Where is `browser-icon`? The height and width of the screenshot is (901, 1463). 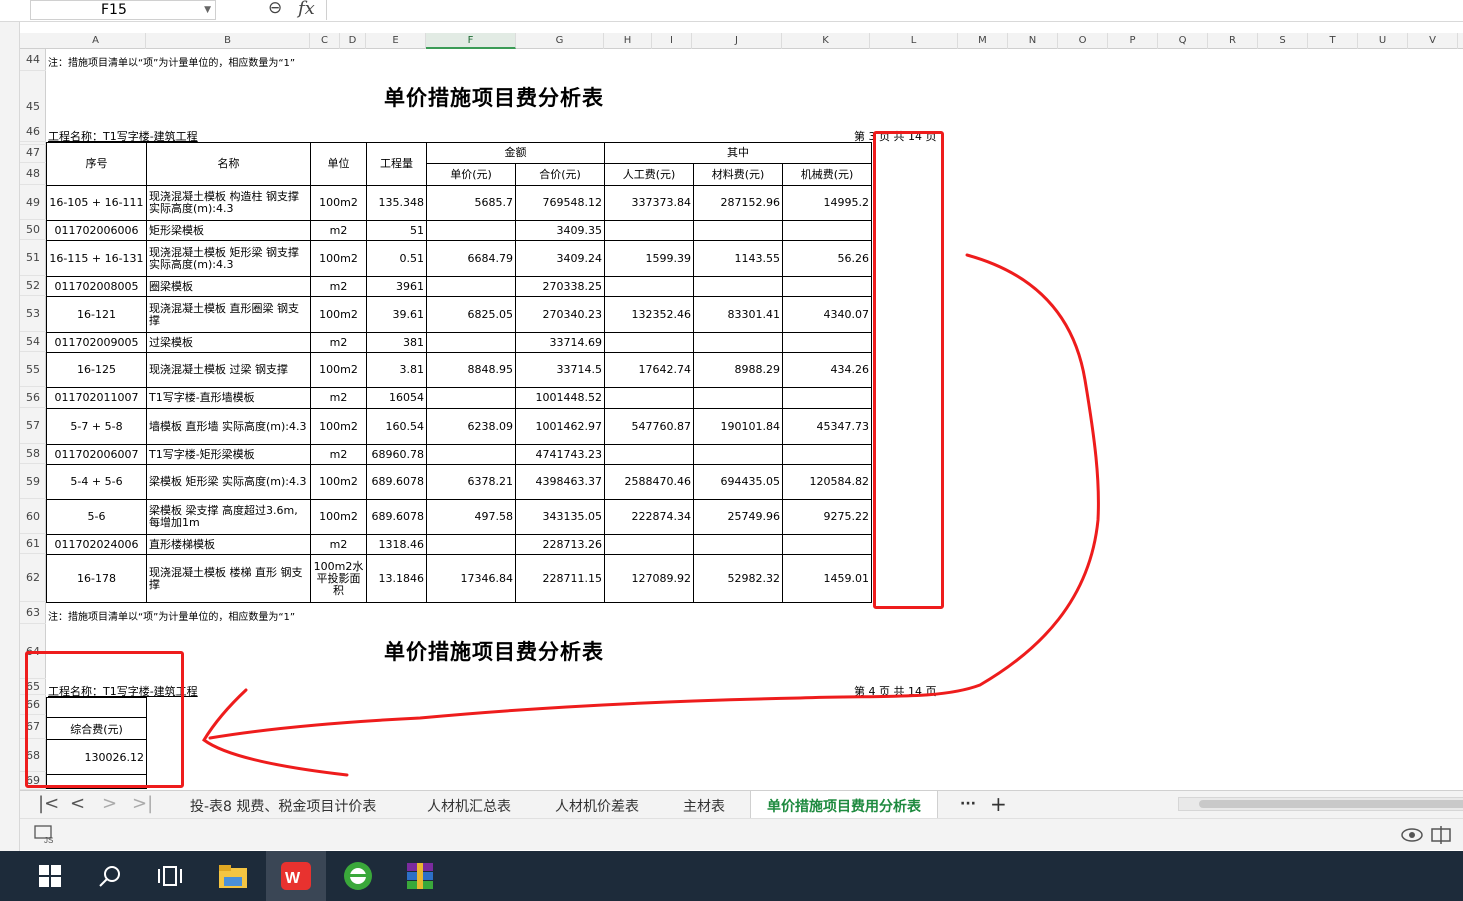
browser-icon is located at coordinates (358, 876).